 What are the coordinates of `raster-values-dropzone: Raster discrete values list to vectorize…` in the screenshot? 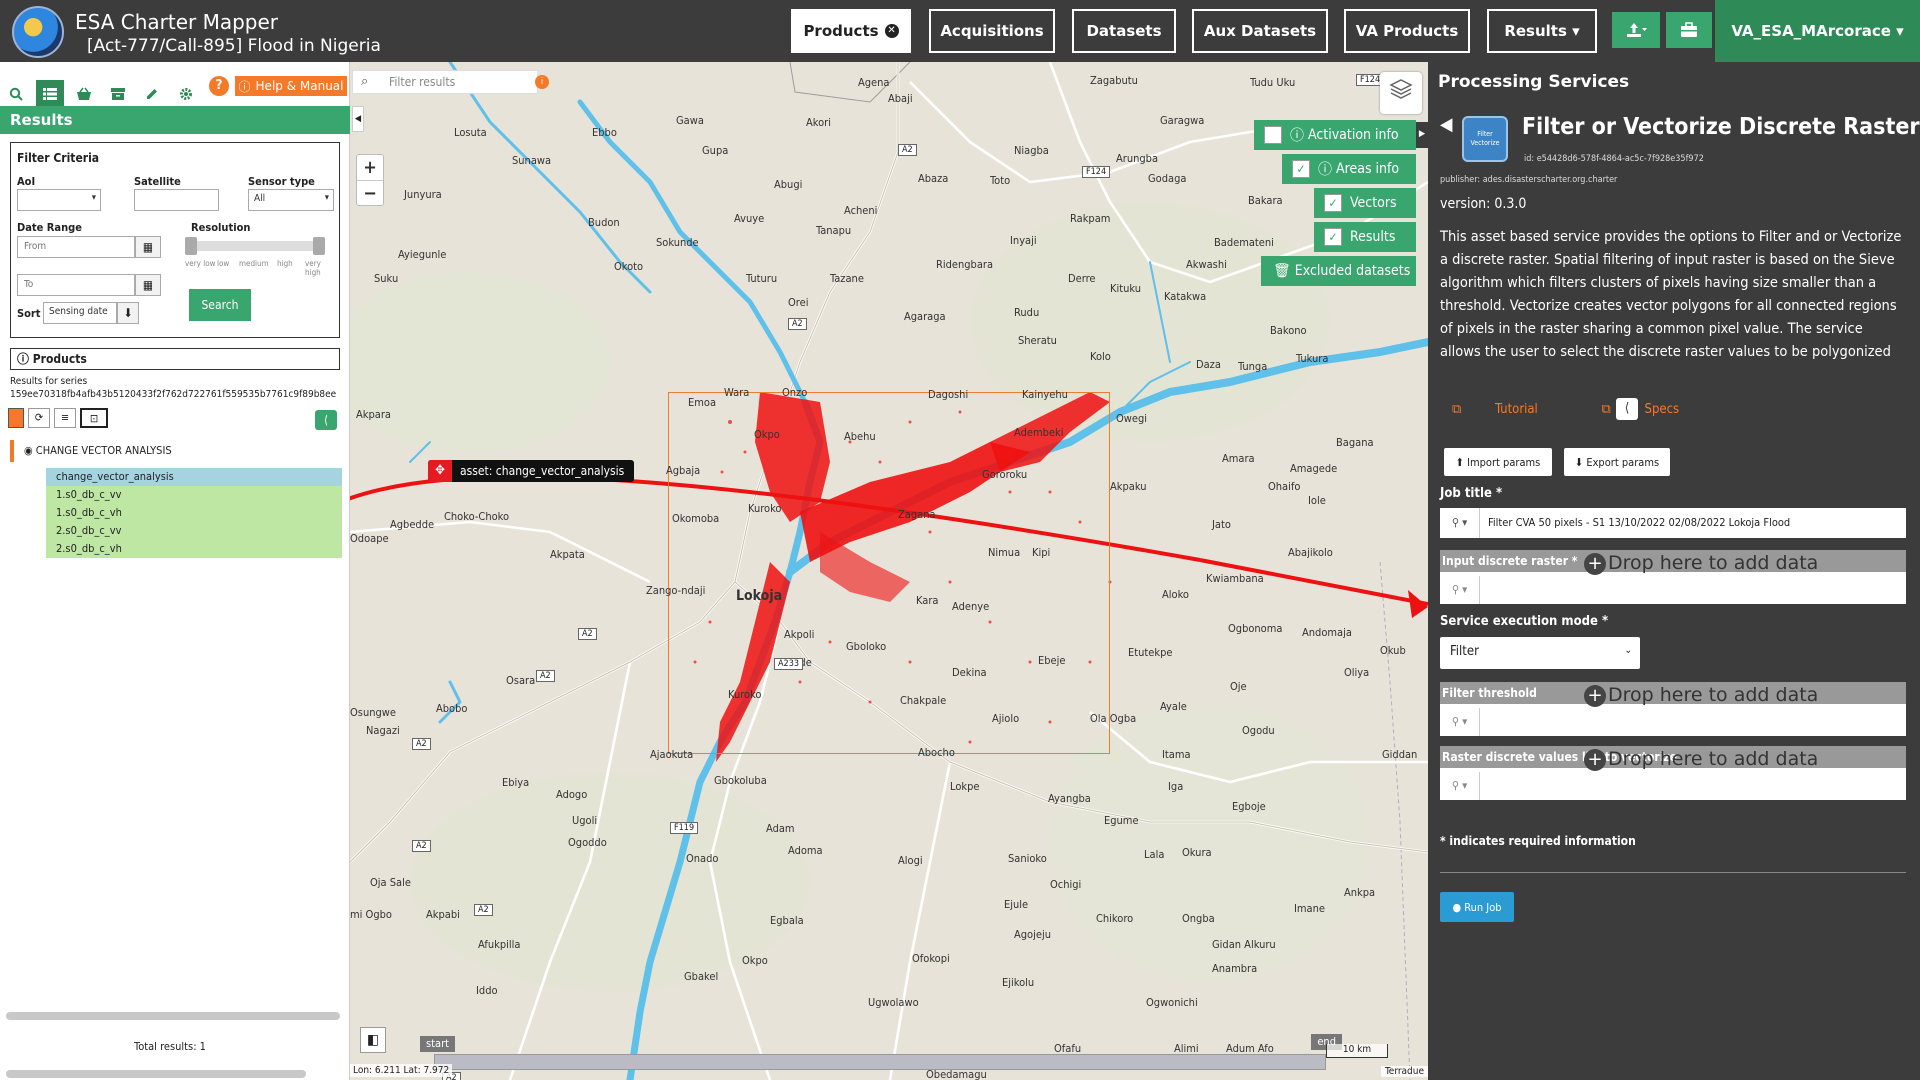 It's located at (1673, 773).